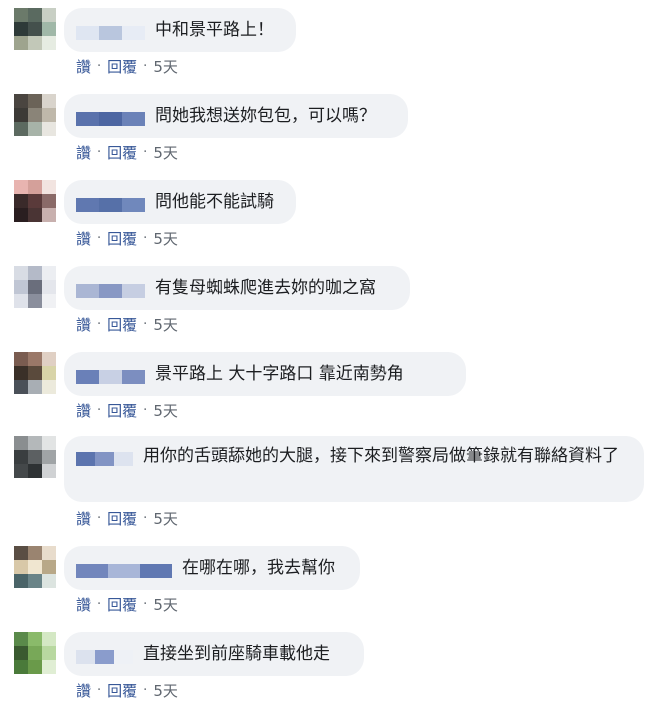  Describe the element at coordinates (214, 202) in the screenshot. I see `comment-text: 問他能不能試騎` at that location.